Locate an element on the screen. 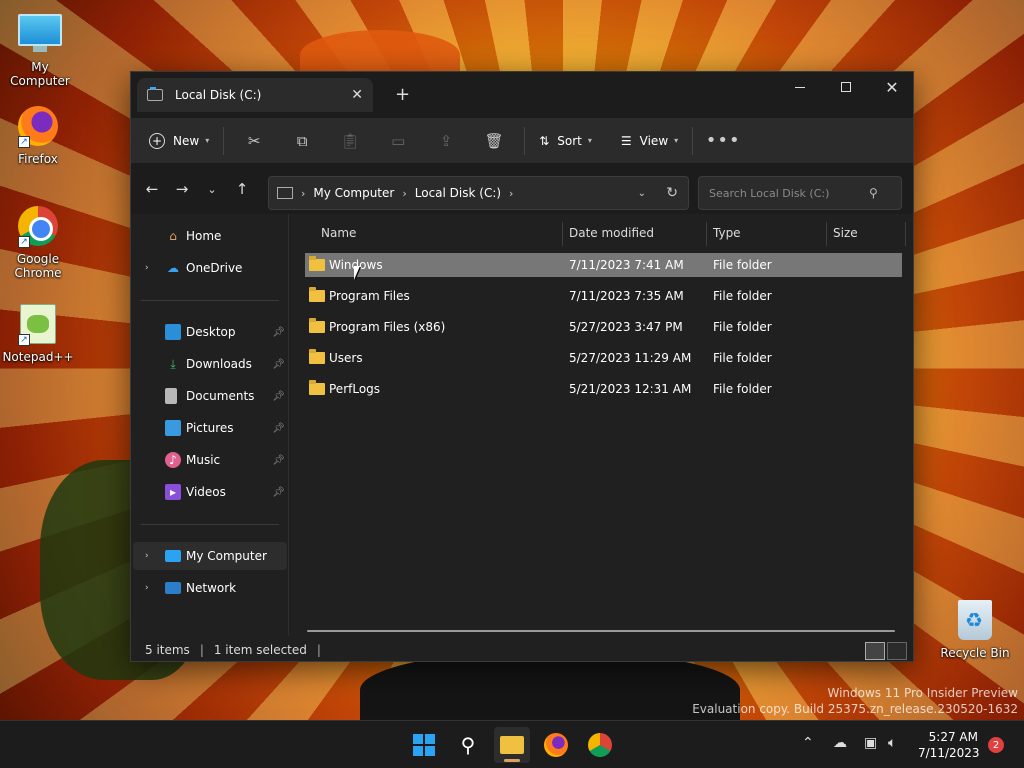 This screenshot has width=1024, height=768. sidebar-item-videos: ▸ Videos 📌︎ is located at coordinates (210, 492).